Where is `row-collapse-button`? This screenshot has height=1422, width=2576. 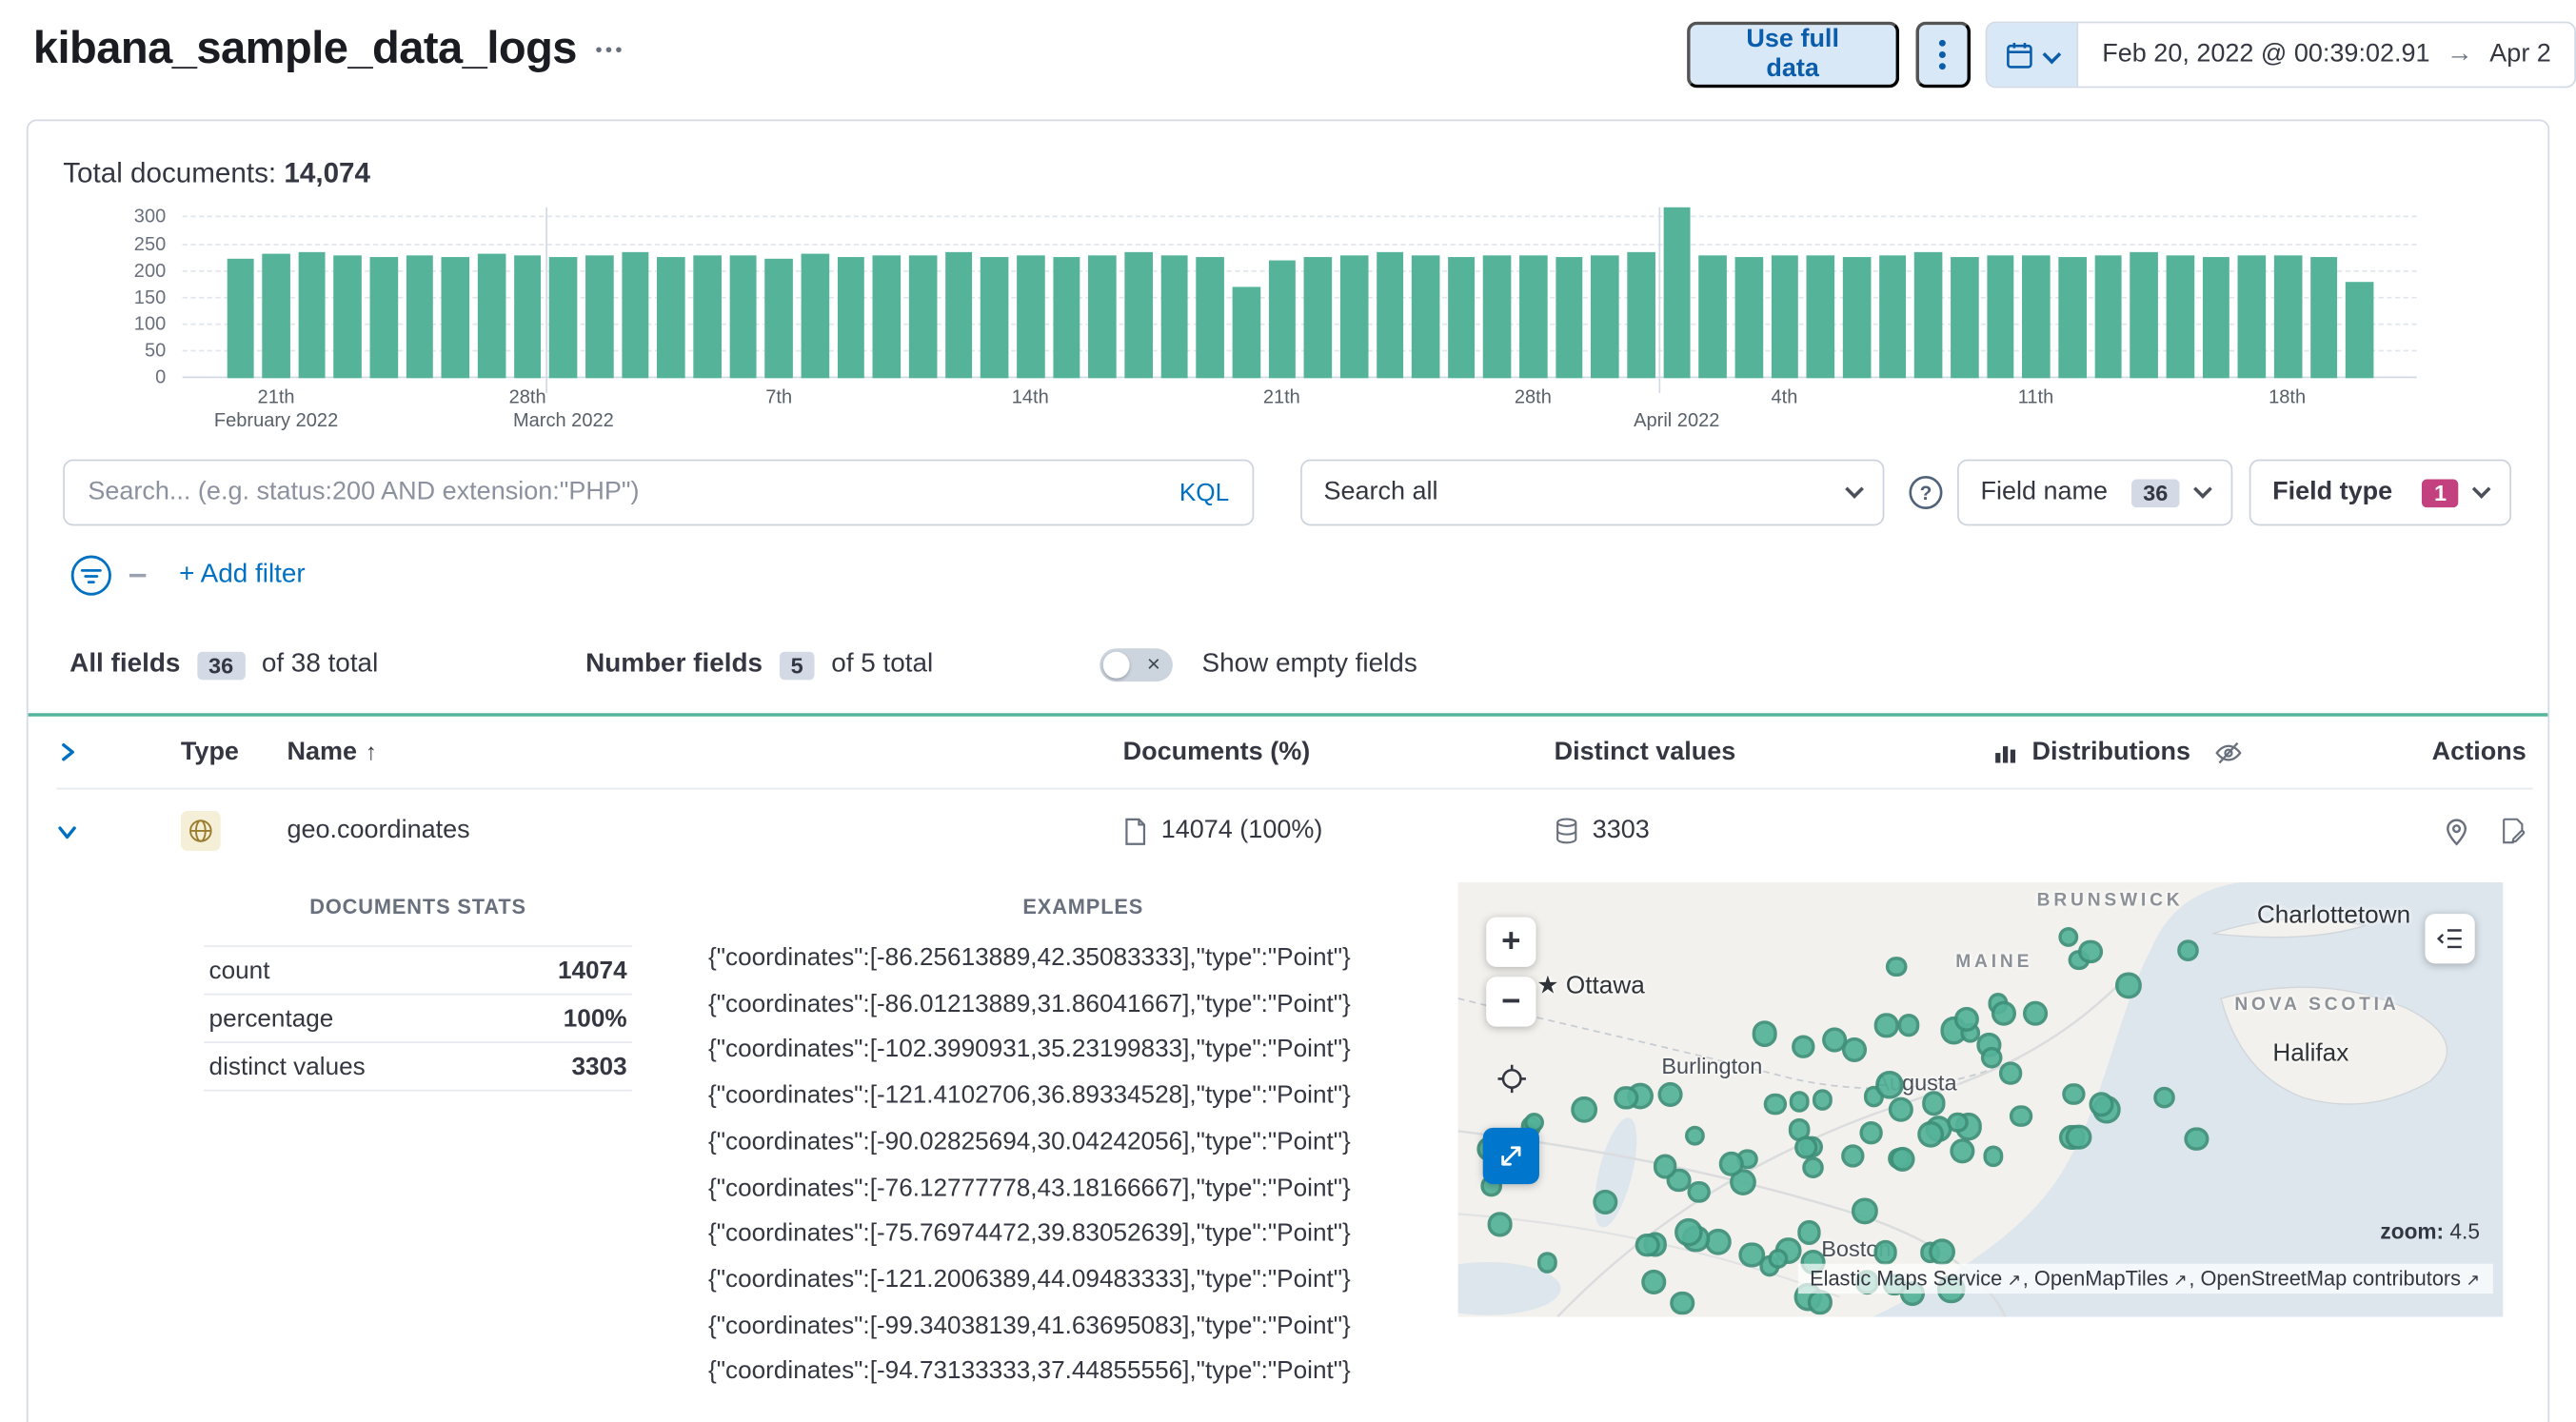 row-collapse-button is located at coordinates (94, 831).